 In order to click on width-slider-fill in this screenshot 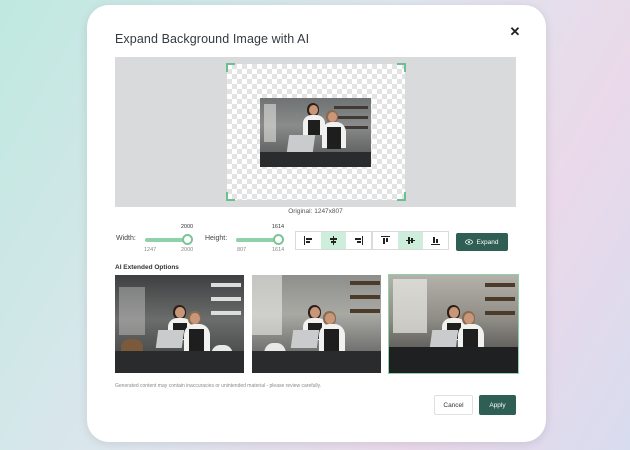, I will do `click(166, 240)`.